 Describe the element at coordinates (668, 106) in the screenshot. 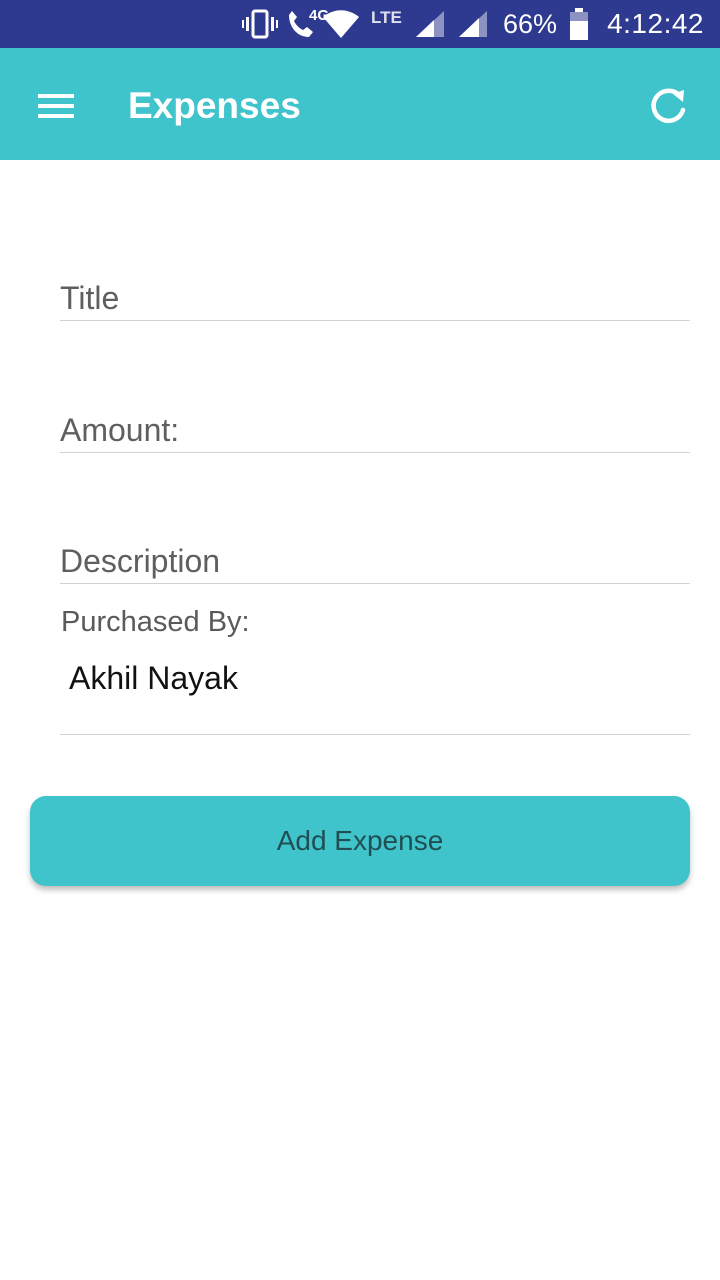

I see `refresh-icon` at that location.